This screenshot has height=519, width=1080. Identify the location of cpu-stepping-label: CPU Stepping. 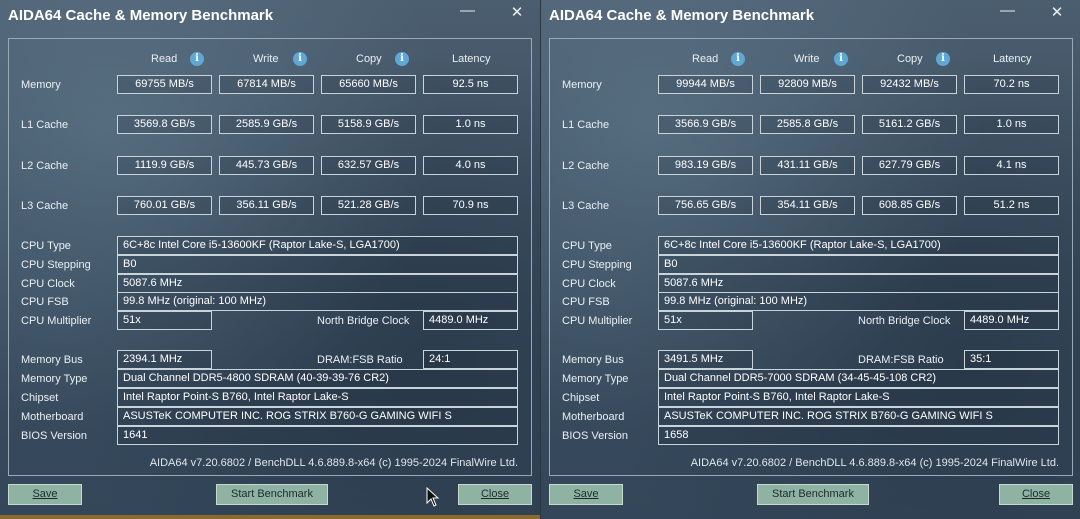
(597, 265).